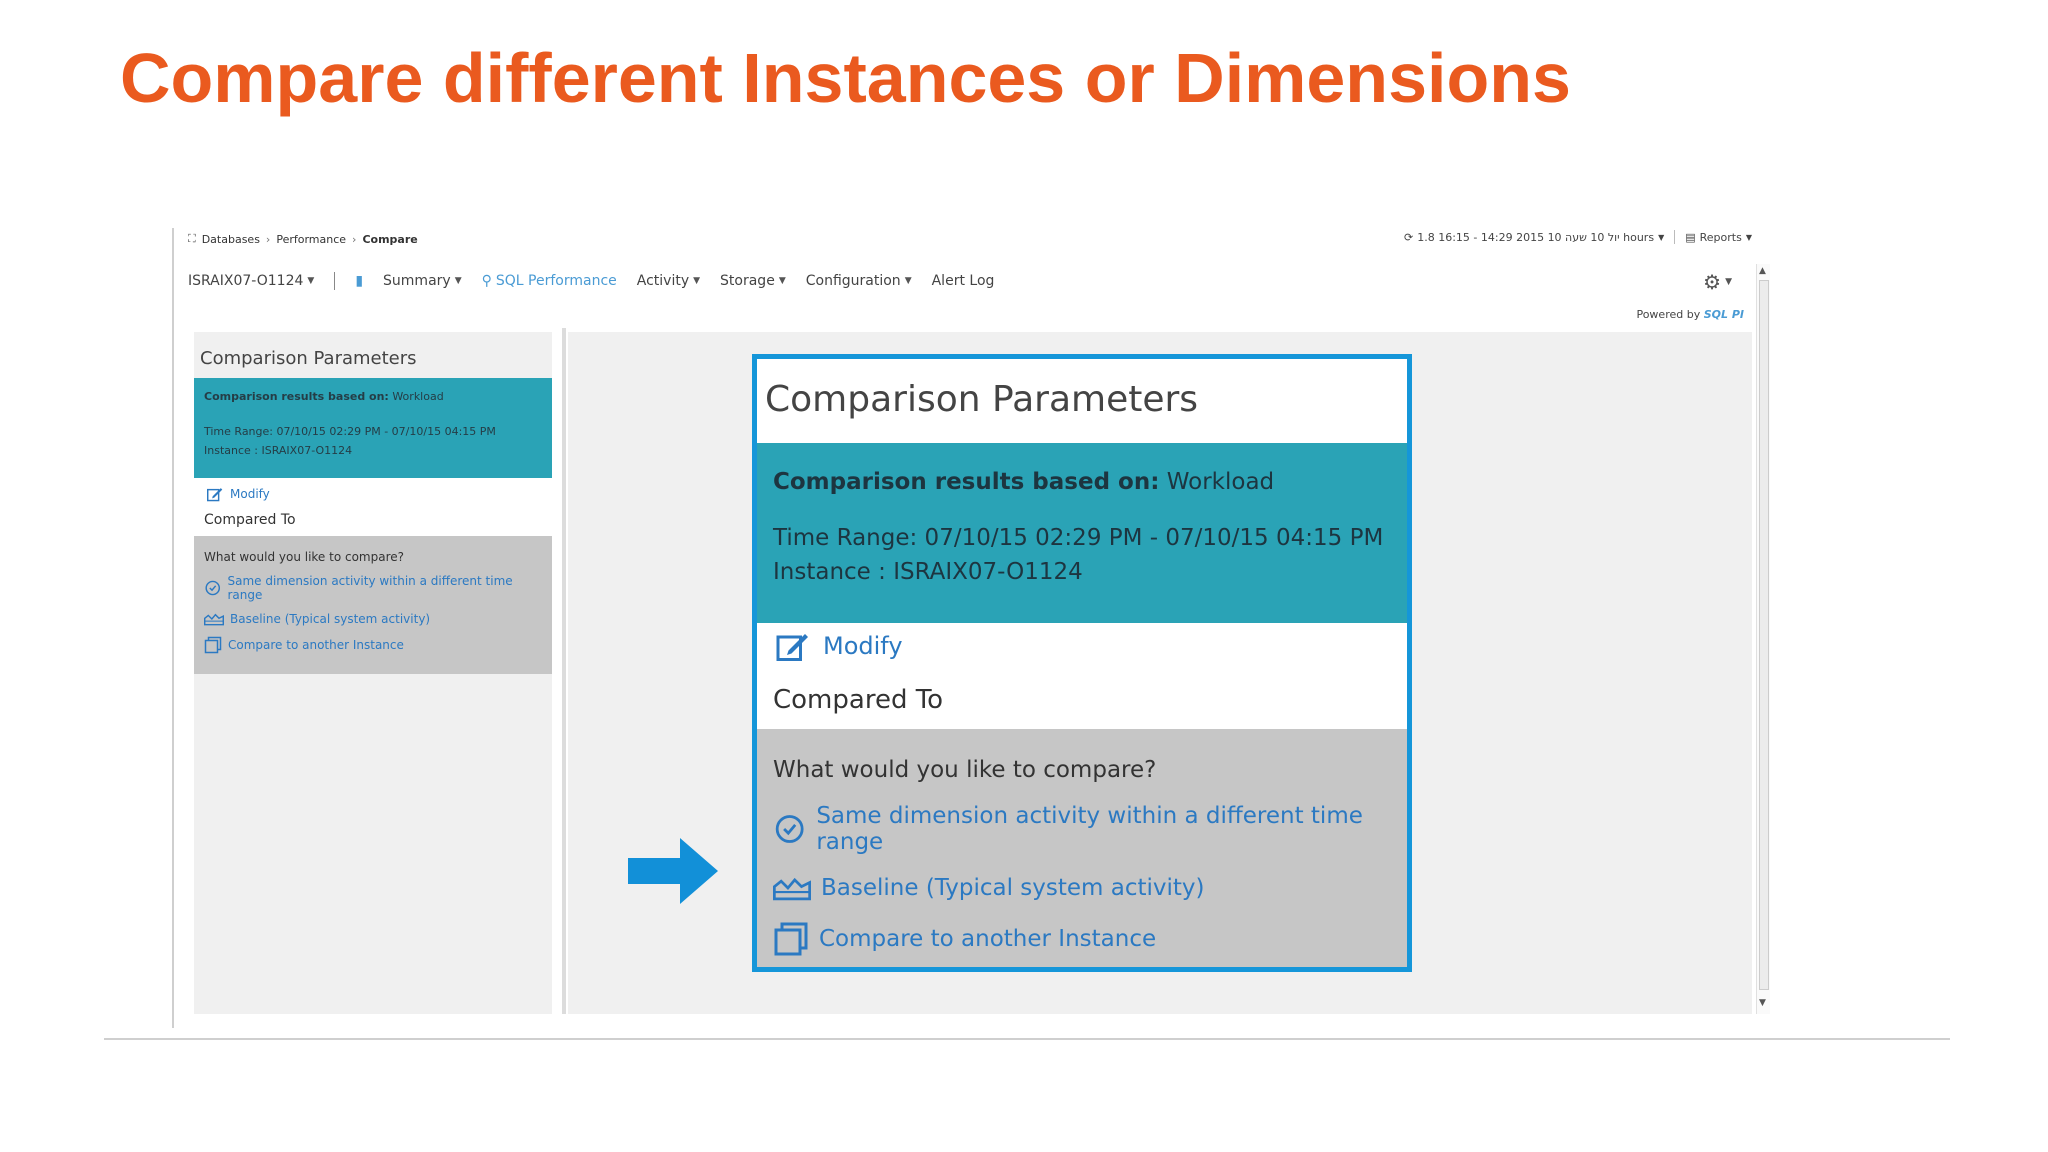 This screenshot has width=2048, height=1152. I want to click on breadcrumb-performance: Performance, so click(311, 239).